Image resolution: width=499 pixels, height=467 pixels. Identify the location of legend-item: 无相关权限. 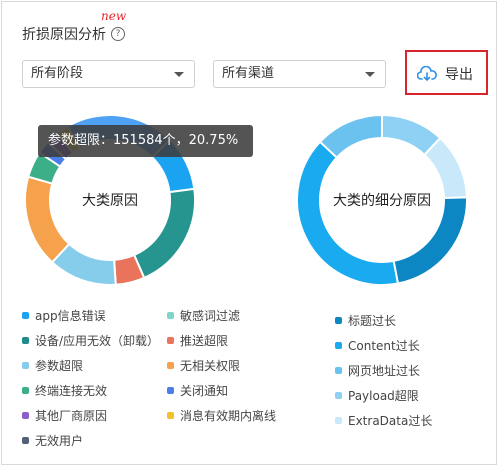
(203, 365).